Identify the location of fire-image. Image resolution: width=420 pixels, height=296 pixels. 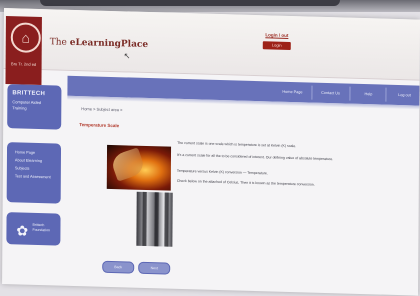
(139, 167).